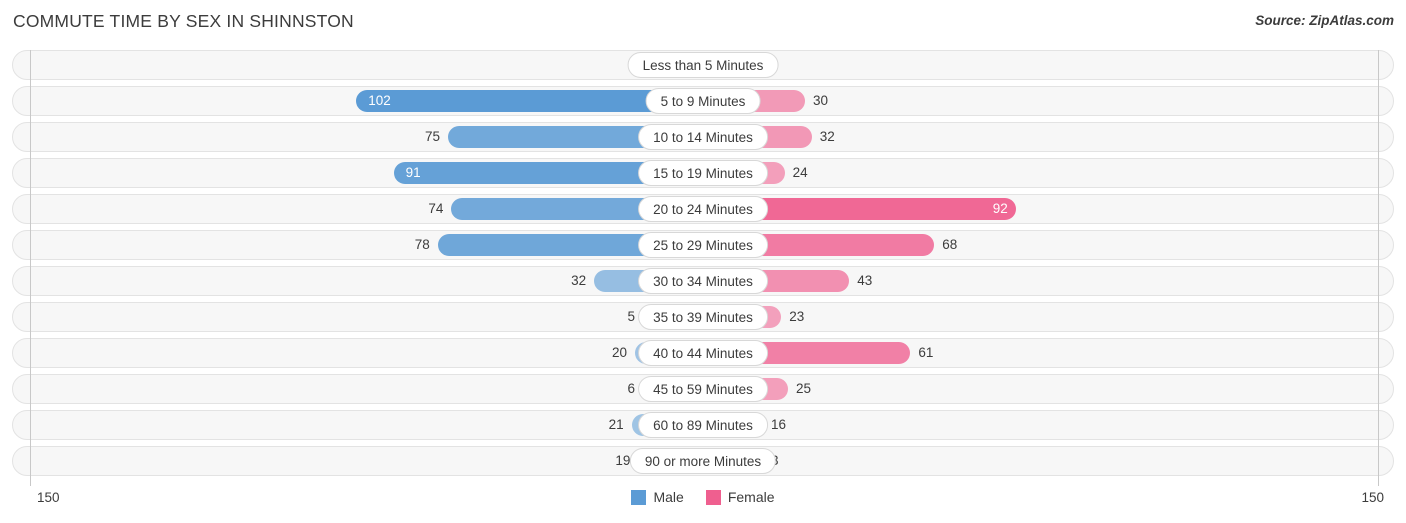 The height and width of the screenshot is (523, 1406). What do you see at coordinates (379, 100) in the screenshot?
I see `bar-value-male: 102` at bounding box center [379, 100].